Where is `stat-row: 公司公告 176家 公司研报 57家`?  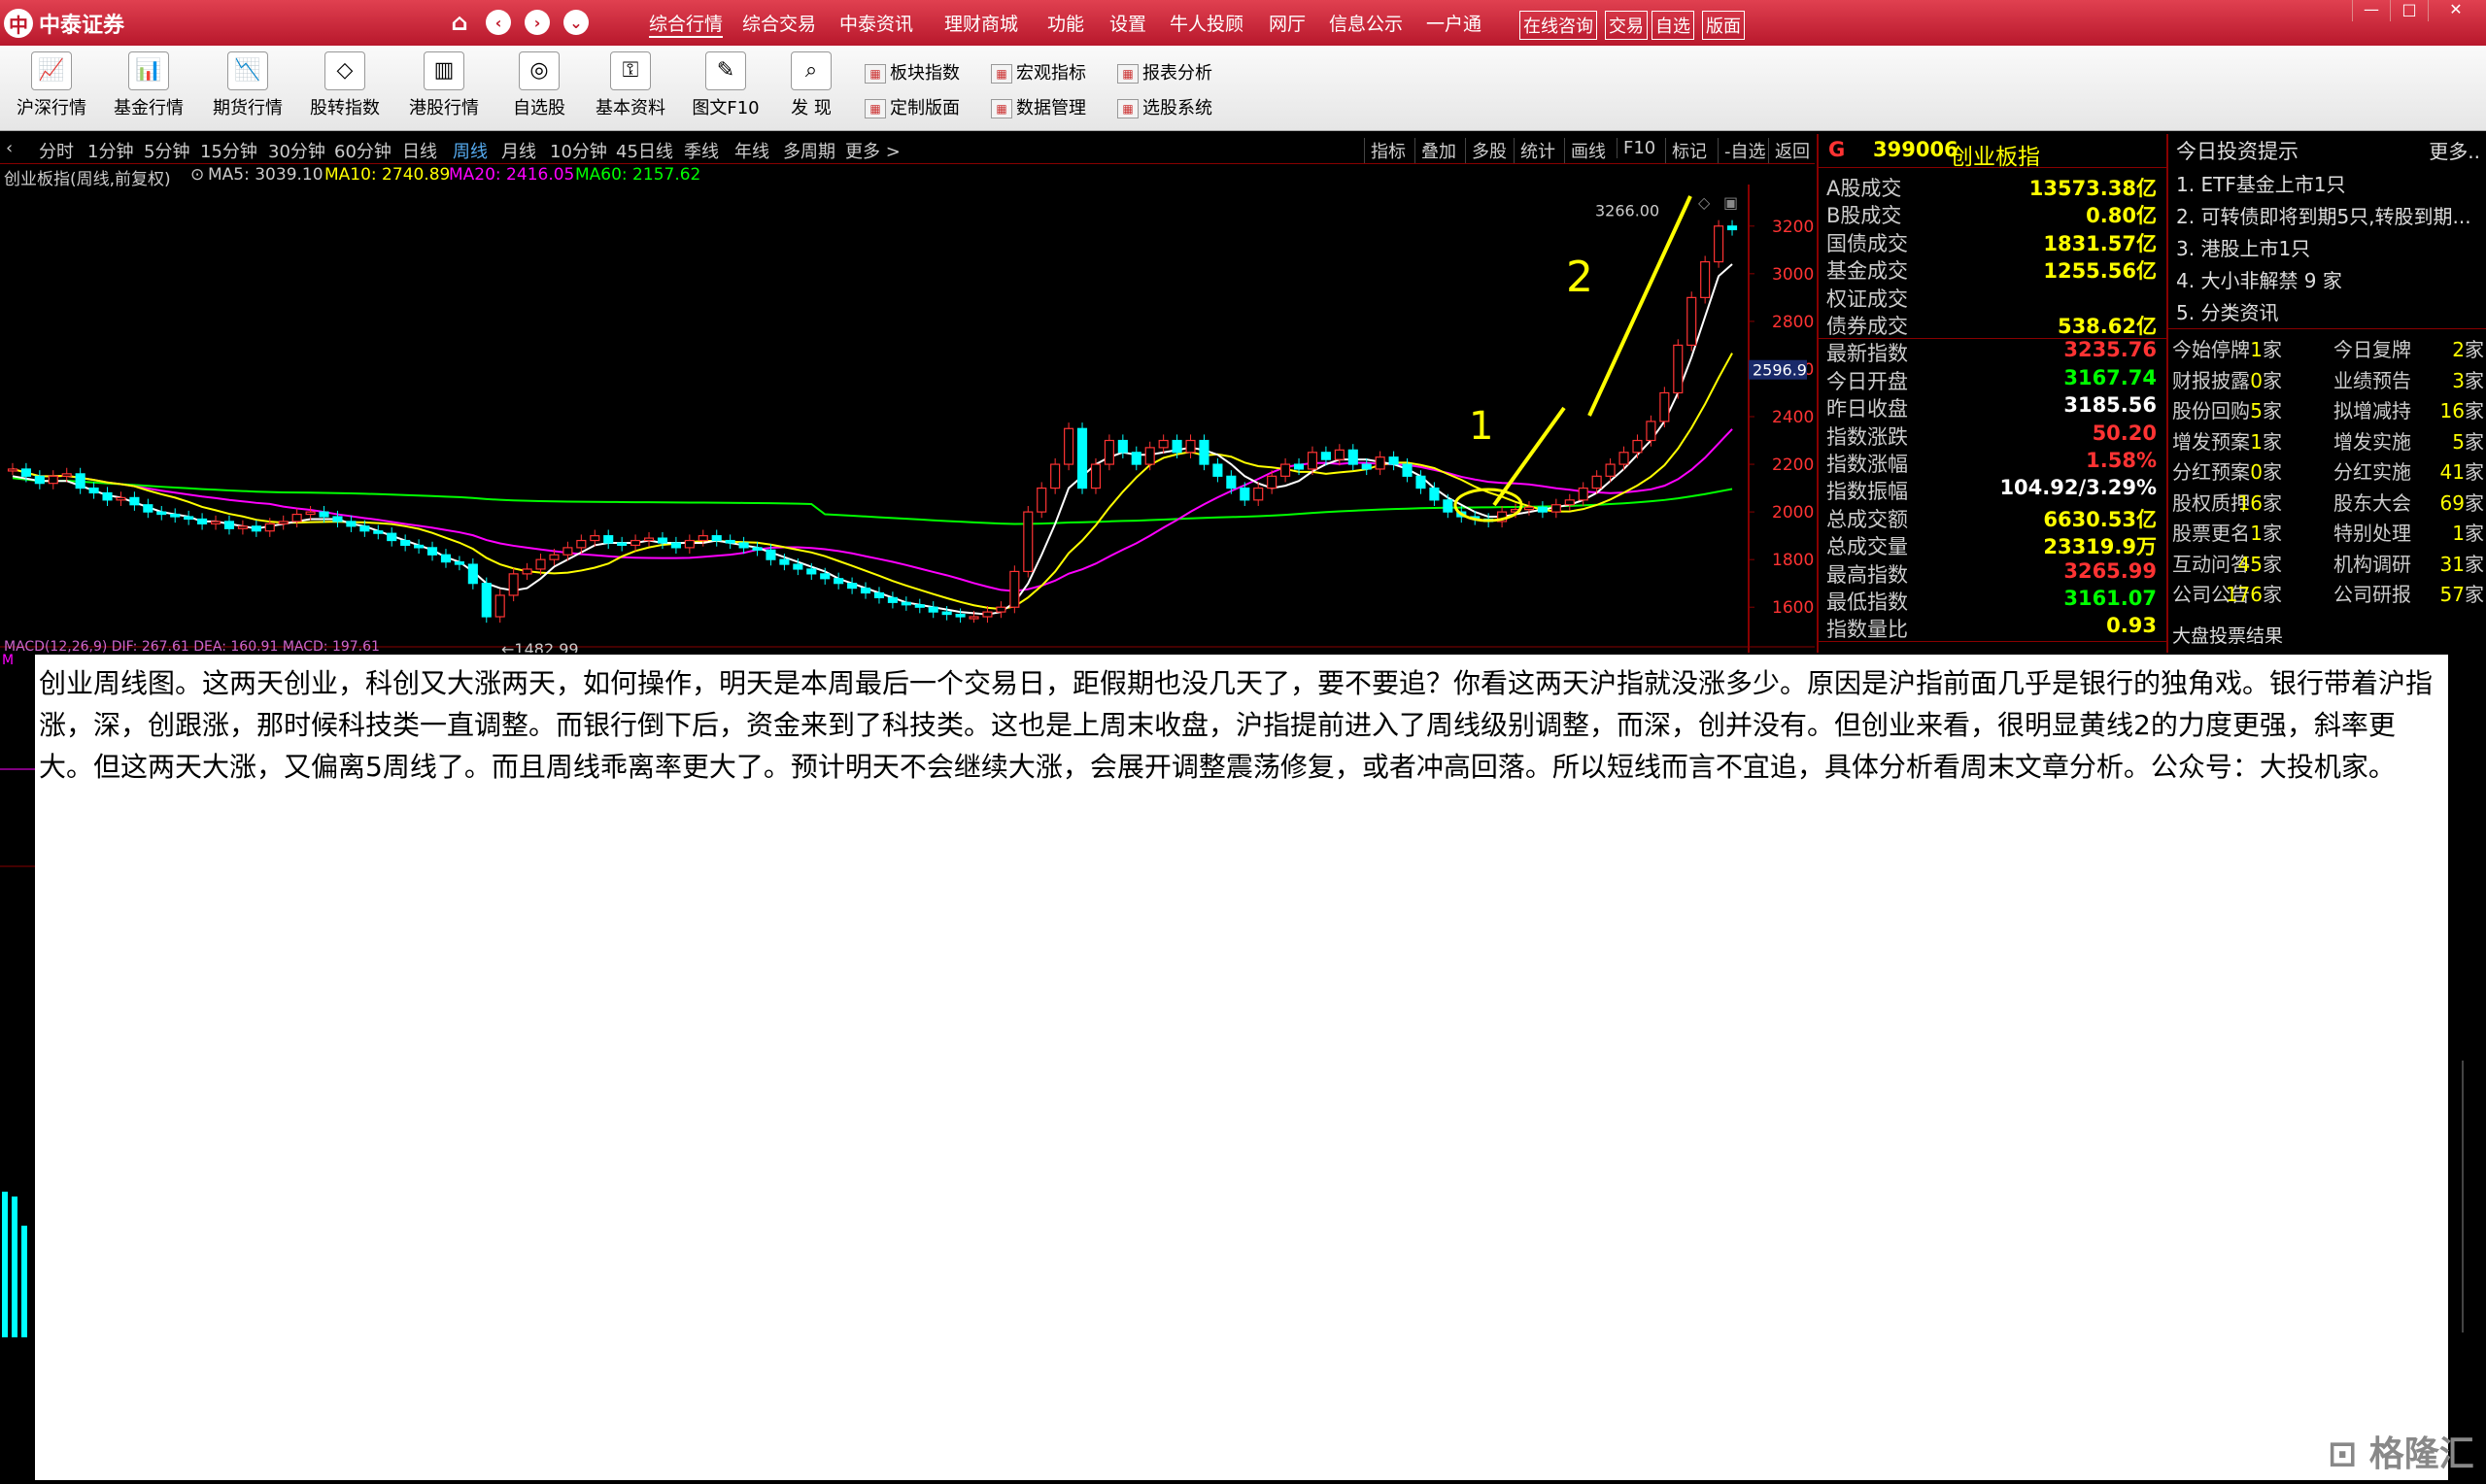 stat-row: 公司公告 176家 公司研报 57家 is located at coordinates (2327, 593).